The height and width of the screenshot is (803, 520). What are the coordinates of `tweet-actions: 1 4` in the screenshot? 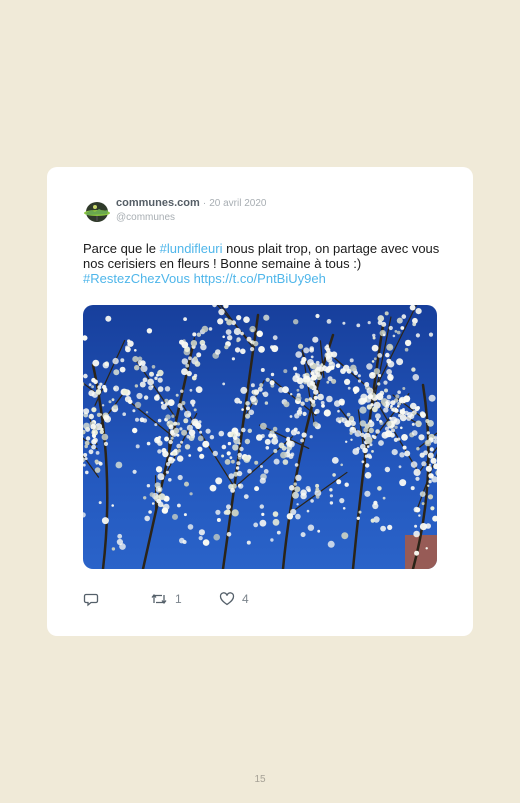 It's located at (263, 599).